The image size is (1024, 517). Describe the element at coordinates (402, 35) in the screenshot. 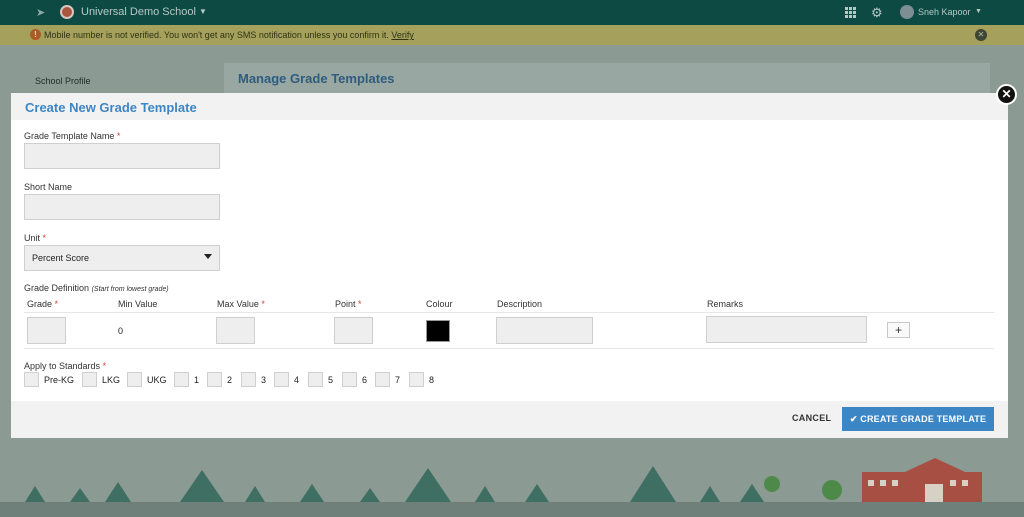

I see `verify-link: Verify` at that location.